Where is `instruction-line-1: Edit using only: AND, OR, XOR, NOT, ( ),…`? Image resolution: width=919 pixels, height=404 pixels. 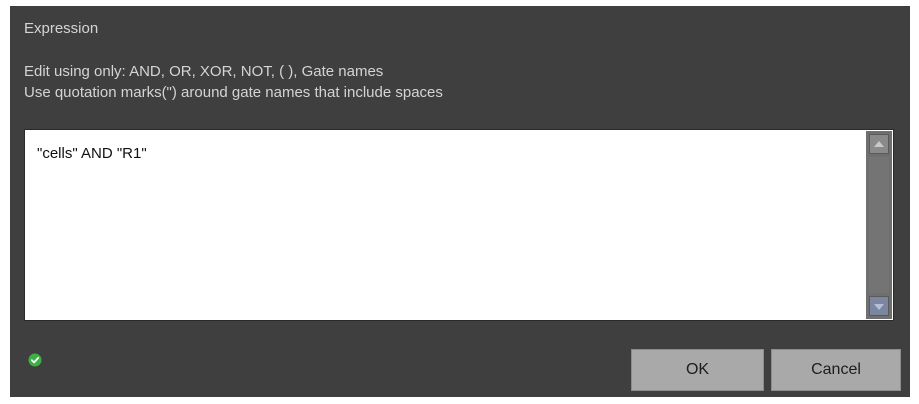 instruction-line-1: Edit using only: AND, OR, XOR, NOT, ( ),… is located at coordinates (204, 71).